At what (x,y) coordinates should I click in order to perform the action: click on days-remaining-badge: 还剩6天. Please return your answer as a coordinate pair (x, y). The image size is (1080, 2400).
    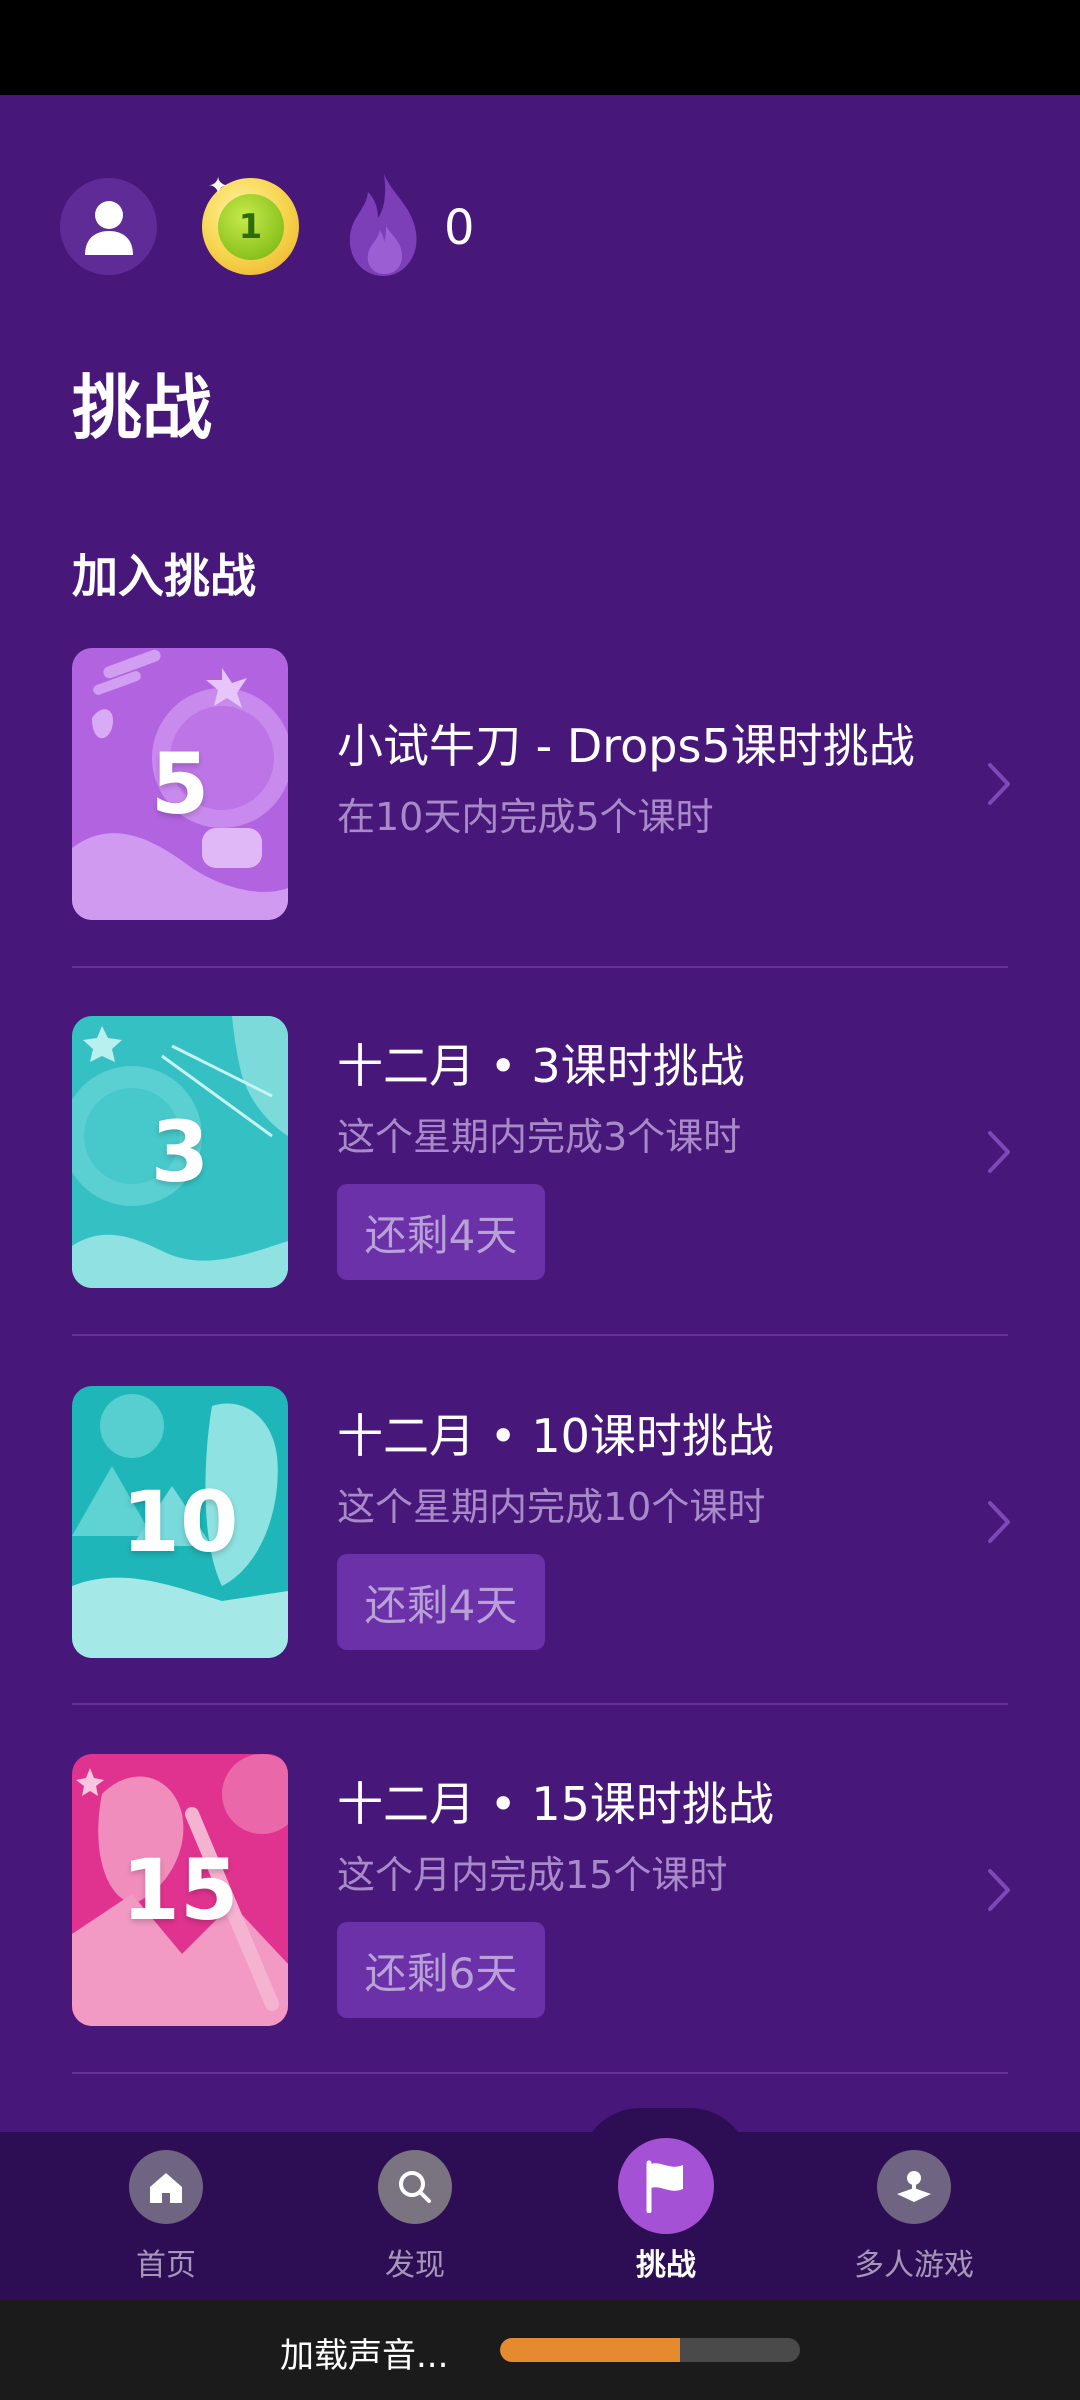
    Looking at the image, I should click on (441, 1970).